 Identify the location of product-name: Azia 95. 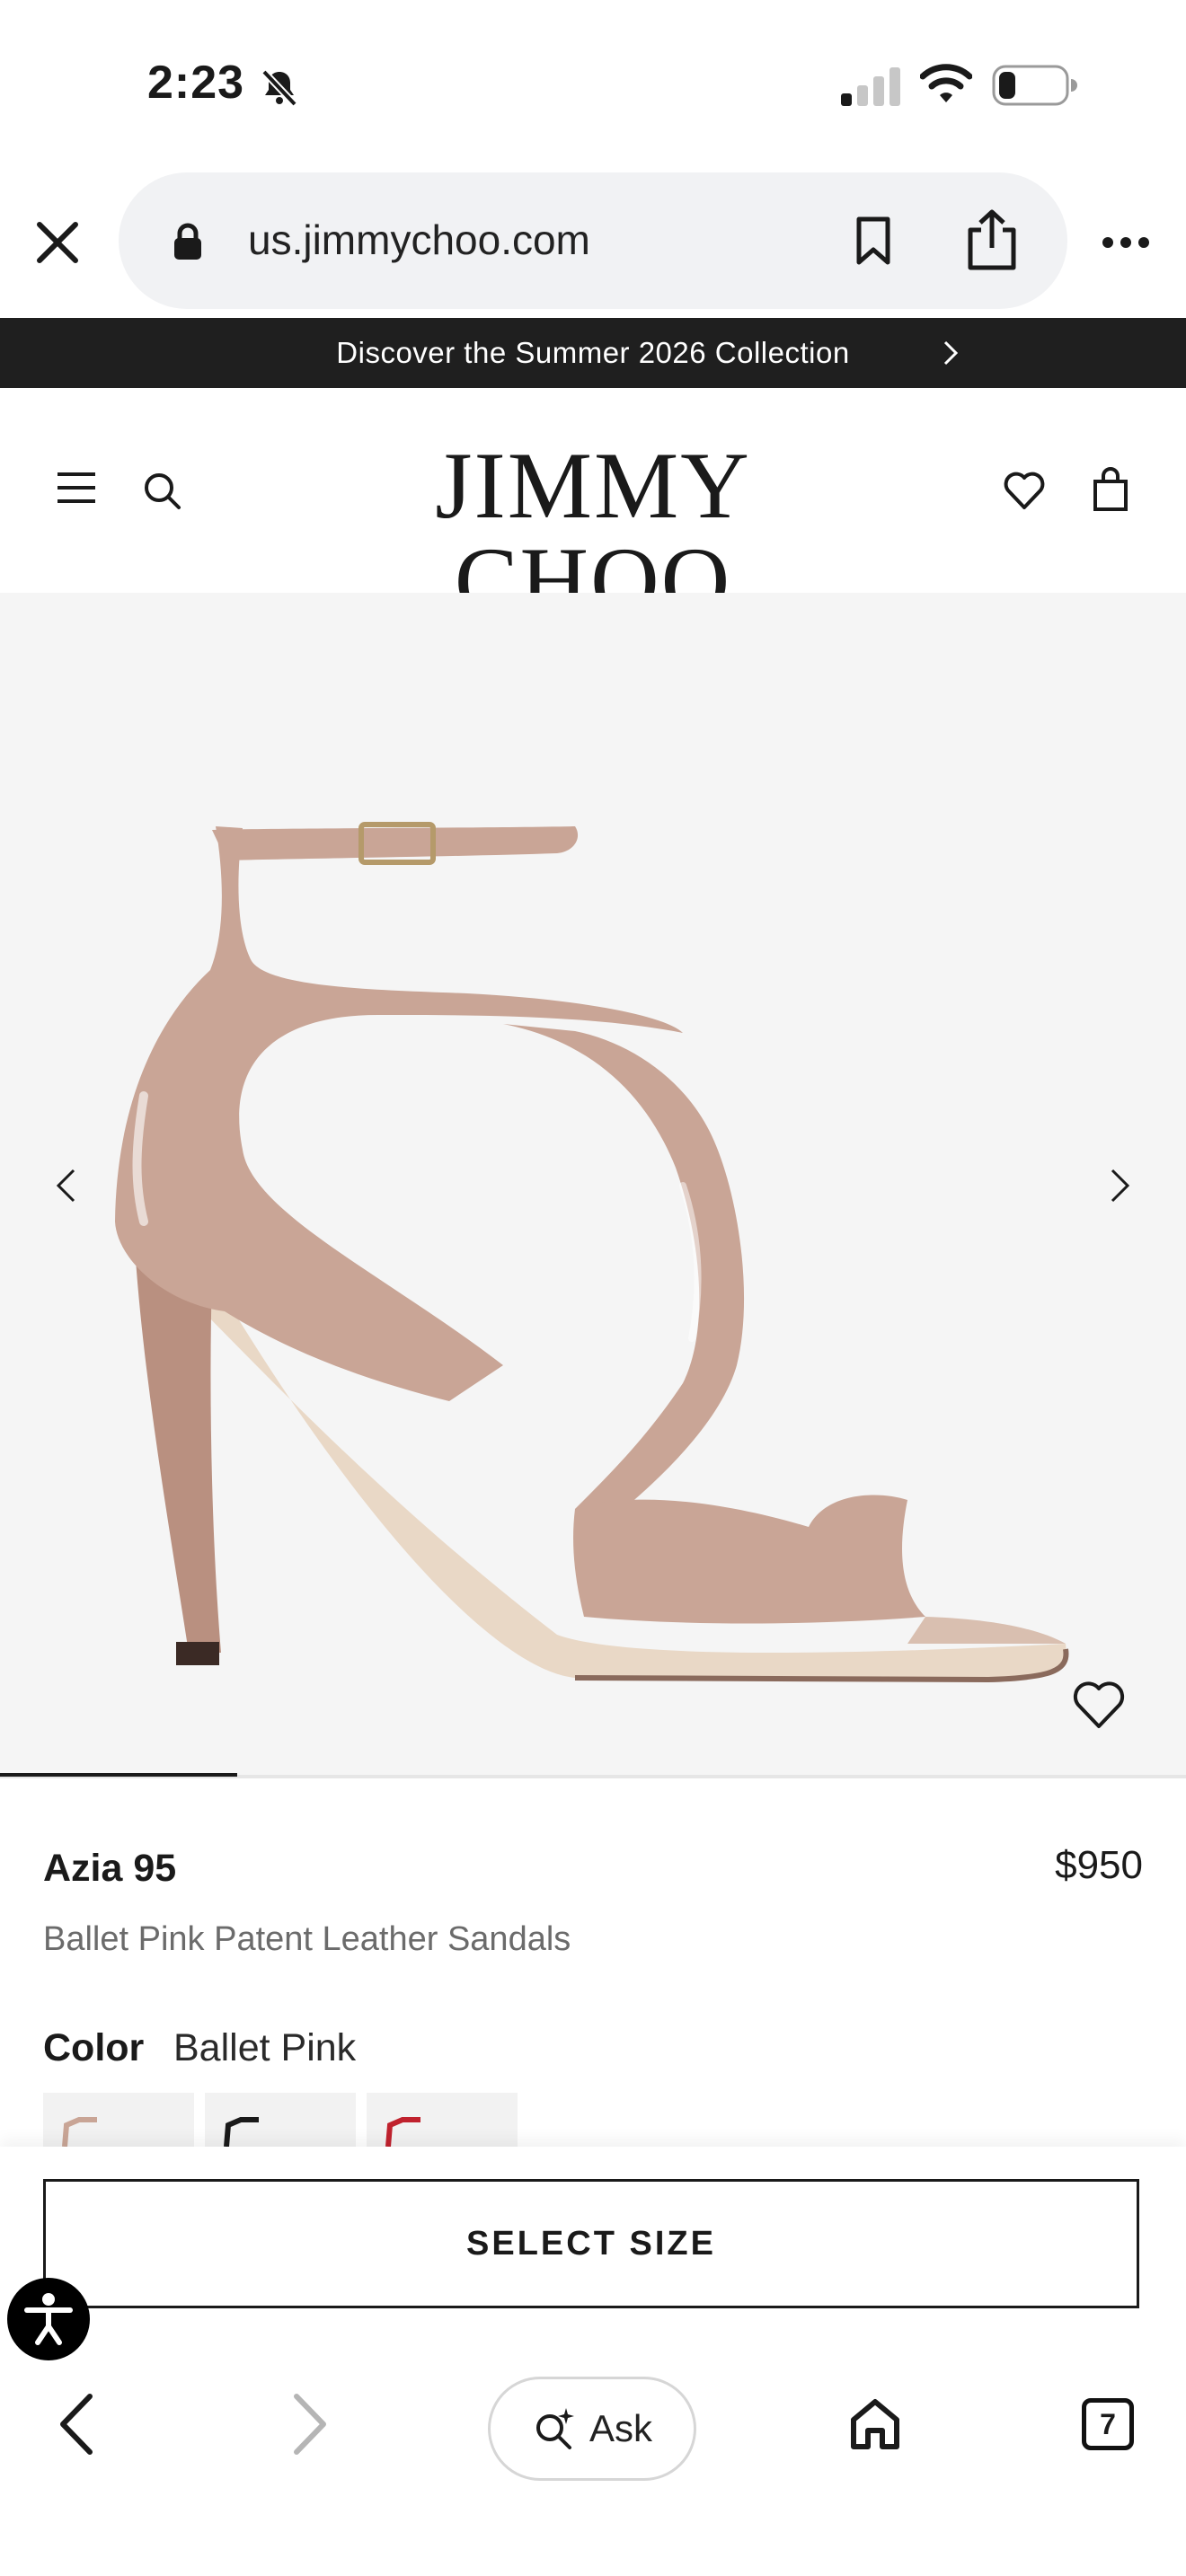
(110, 1868).